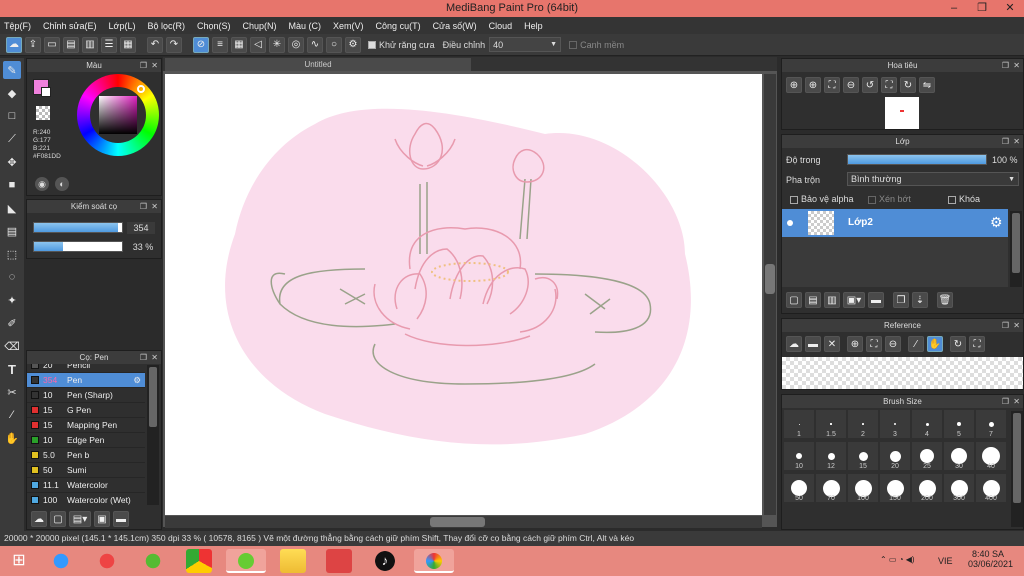 The image size is (1024, 576). Describe the element at coordinates (501, 26) in the screenshot. I see `menu-cloud: Cloud` at that location.